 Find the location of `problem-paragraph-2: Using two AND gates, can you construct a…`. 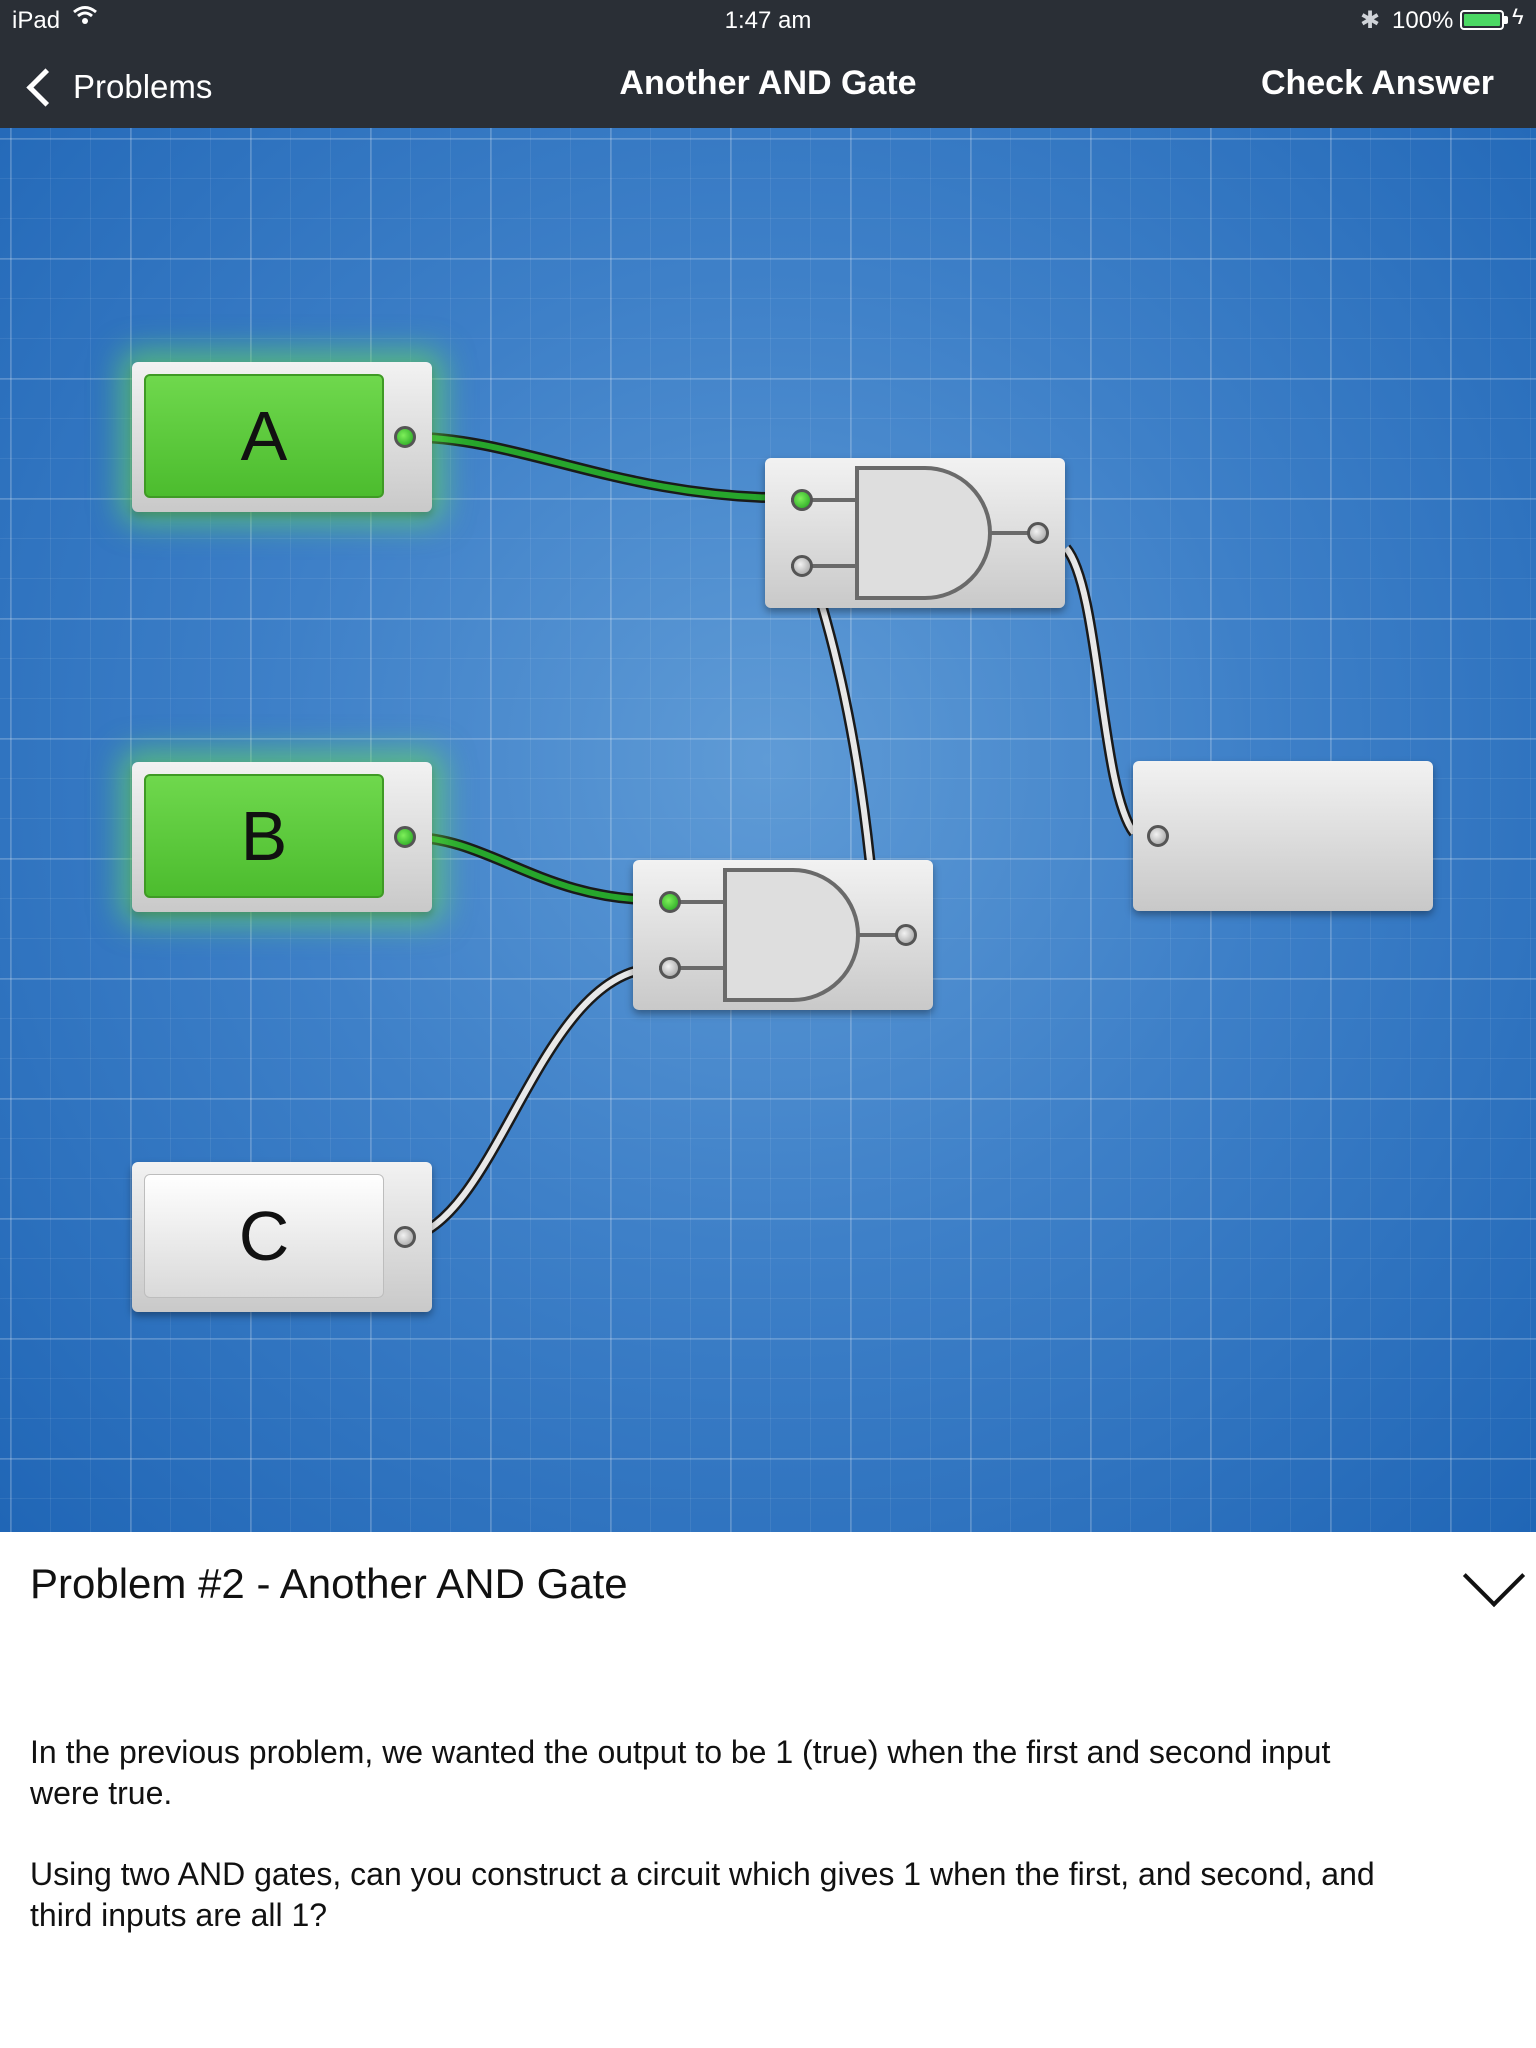

problem-paragraph-2: Using two AND gates, can you construct a… is located at coordinates (702, 1894).